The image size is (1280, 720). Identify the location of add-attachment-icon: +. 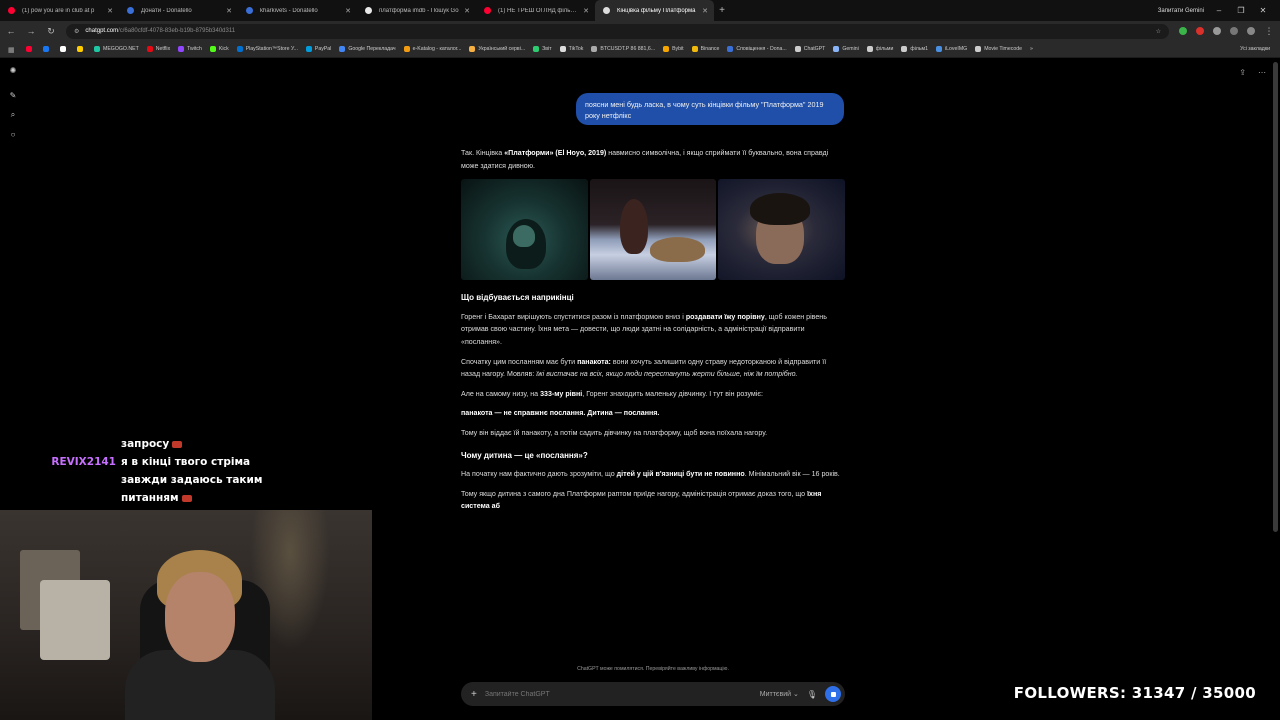
(474, 694).